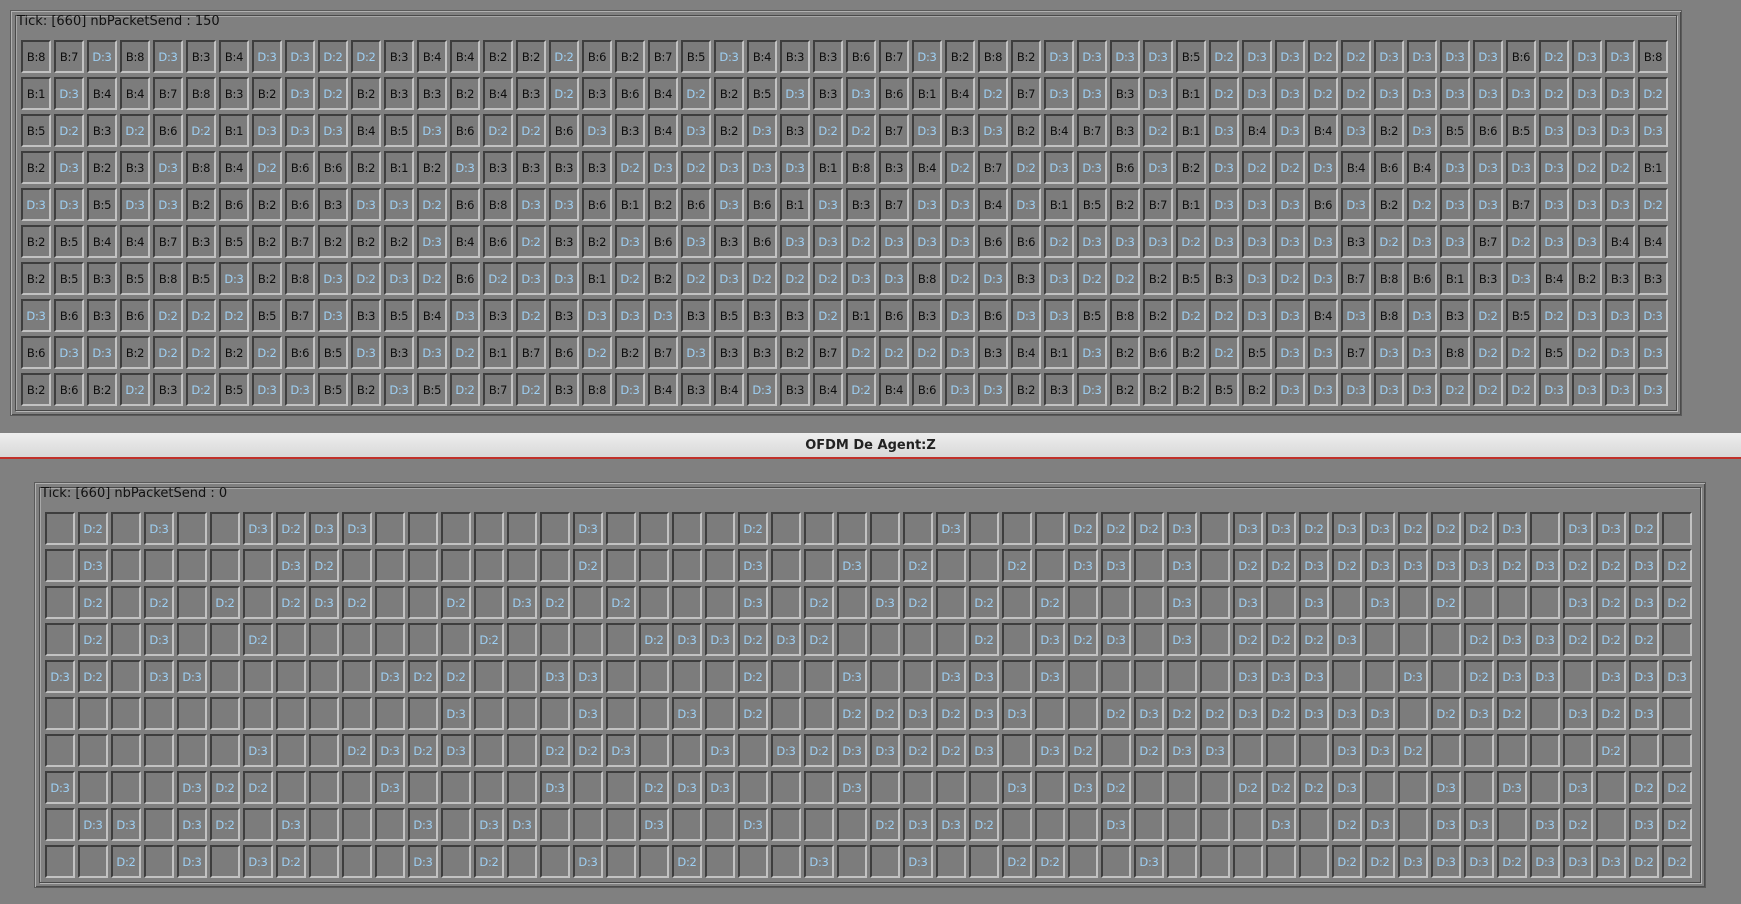 The image size is (1741, 904). What do you see at coordinates (333, 352) in the screenshot?
I see `top-grid-cell: B:5` at bounding box center [333, 352].